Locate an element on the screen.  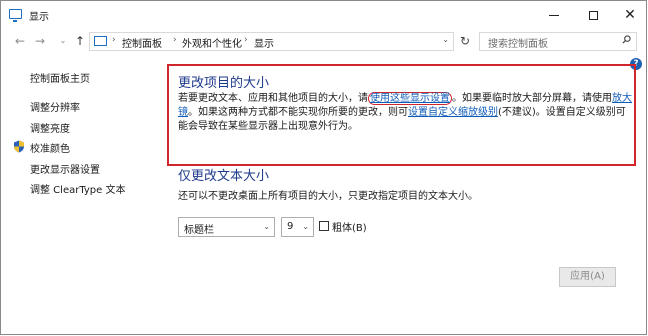
shield-icon is located at coordinates (19, 146).